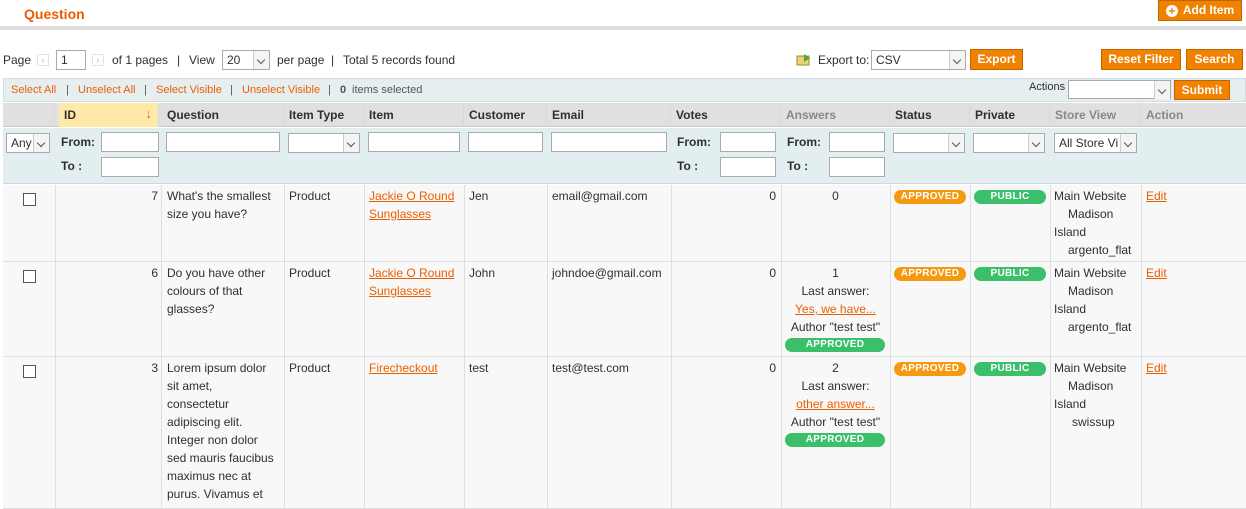  Describe the element at coordinates (109, 115) in the screenshot. I see `column-header-id: ID ↓` at that location.